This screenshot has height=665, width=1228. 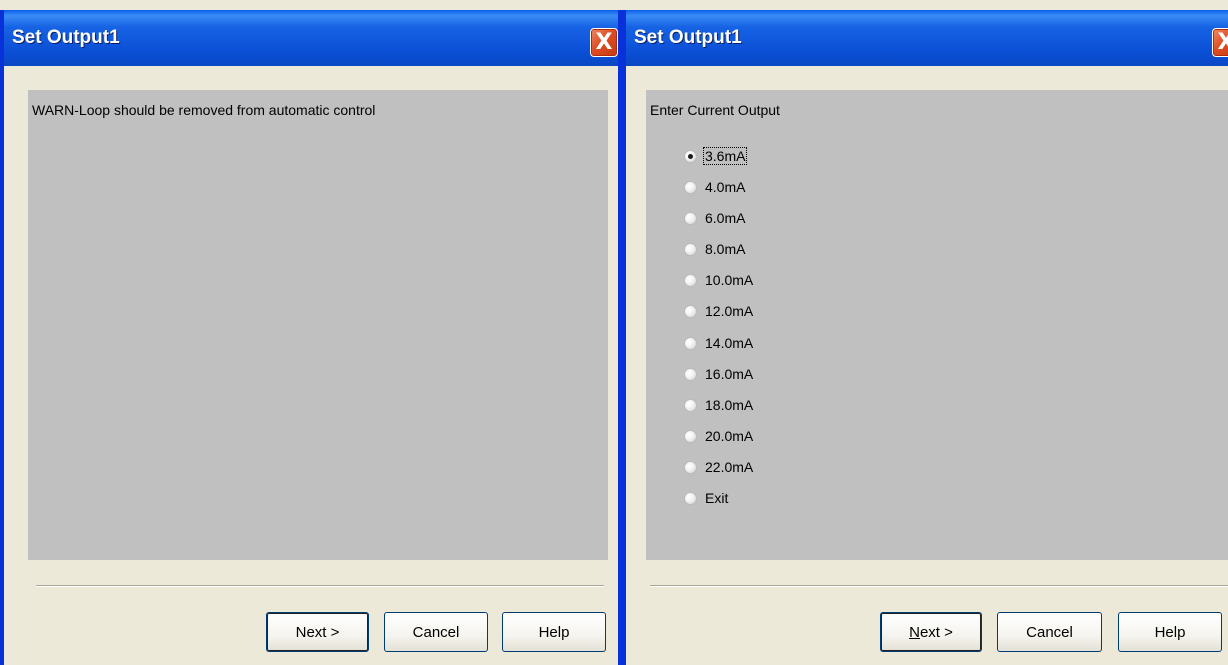 I want to click on radio-option-label: 16.0mA, so click(x=729, y=374).